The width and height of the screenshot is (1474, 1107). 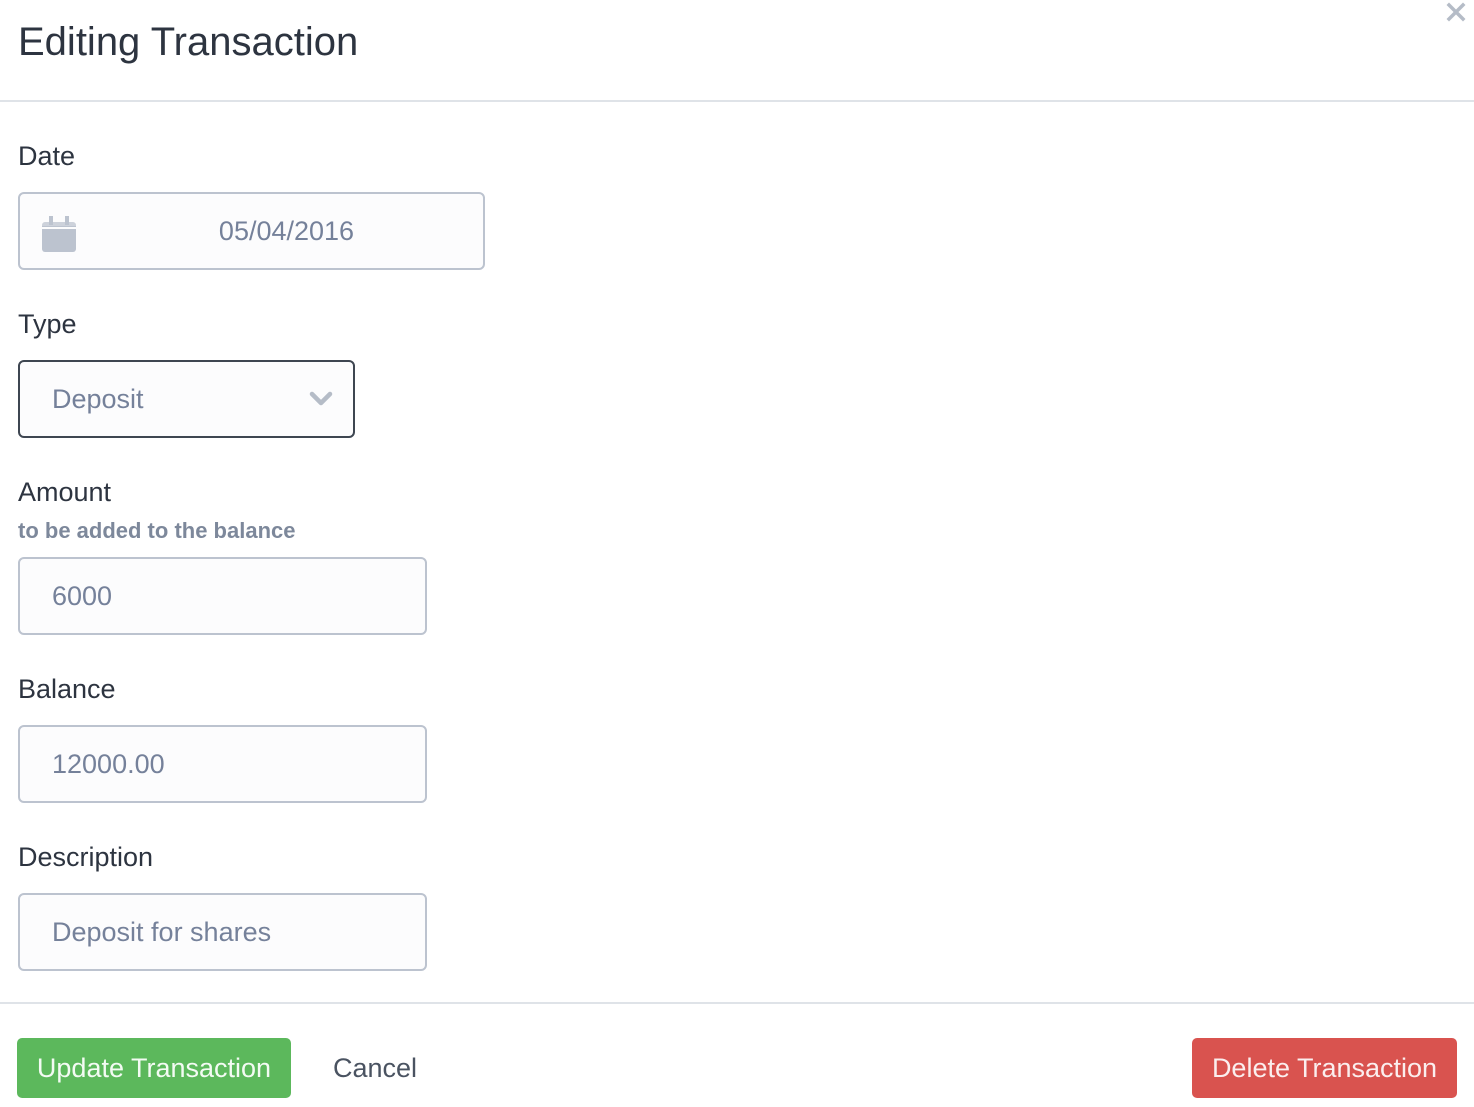 I want to click on description-input: Deposit for shares, so click(x=222, y=932).